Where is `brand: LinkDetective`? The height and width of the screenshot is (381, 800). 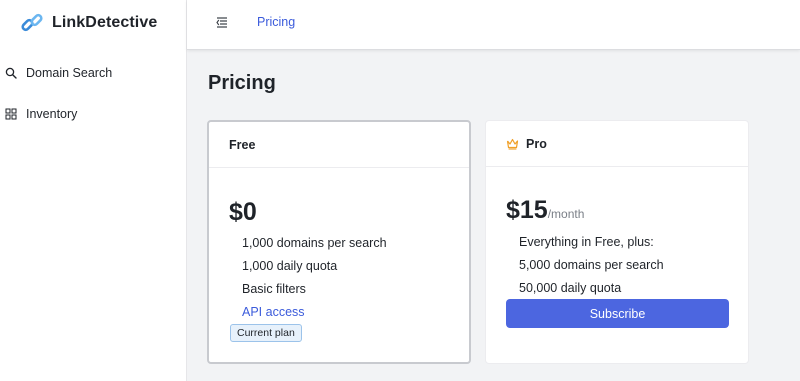 brand: LinkDetective is located at coordinates (88, 23).